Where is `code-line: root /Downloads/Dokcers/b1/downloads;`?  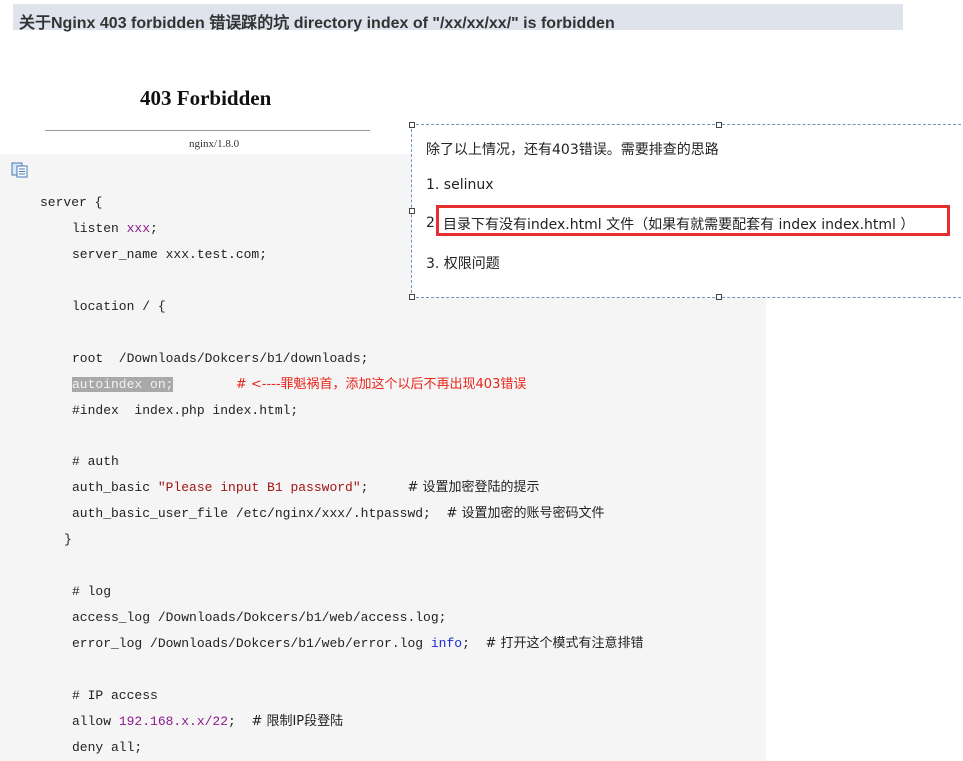
code-line: root /Downloads/Dokcers/b1/downloads; is located at coordinates (220, 358).